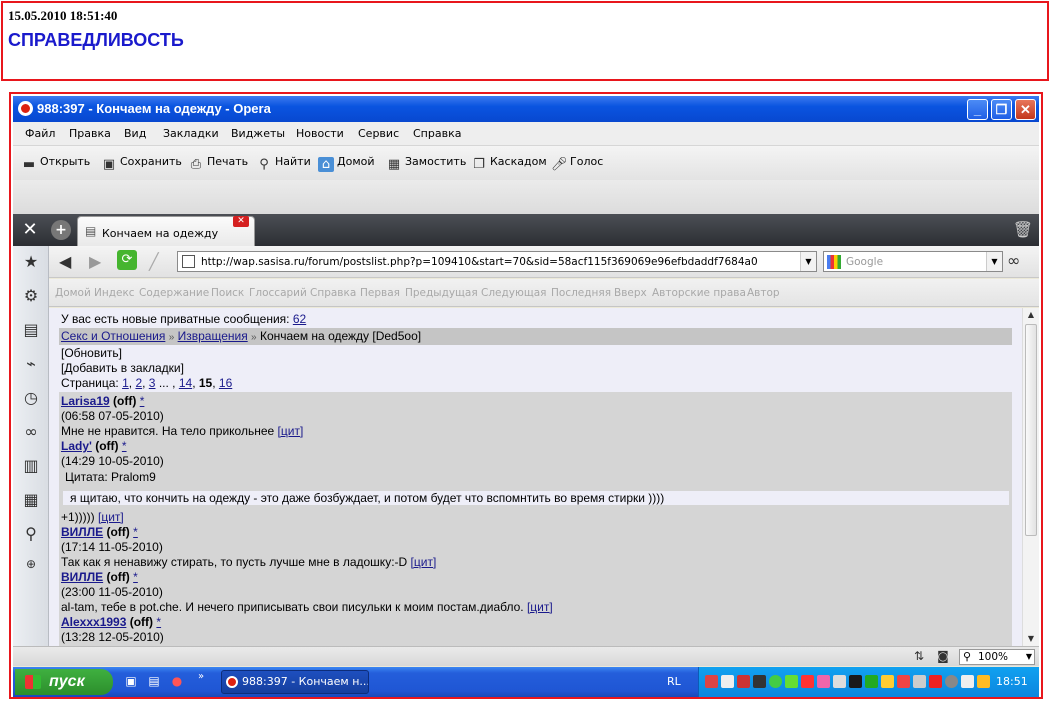  Describe the element at coordinates (977, 109) in the screenshot. I see `minimize-button: _` at that location.